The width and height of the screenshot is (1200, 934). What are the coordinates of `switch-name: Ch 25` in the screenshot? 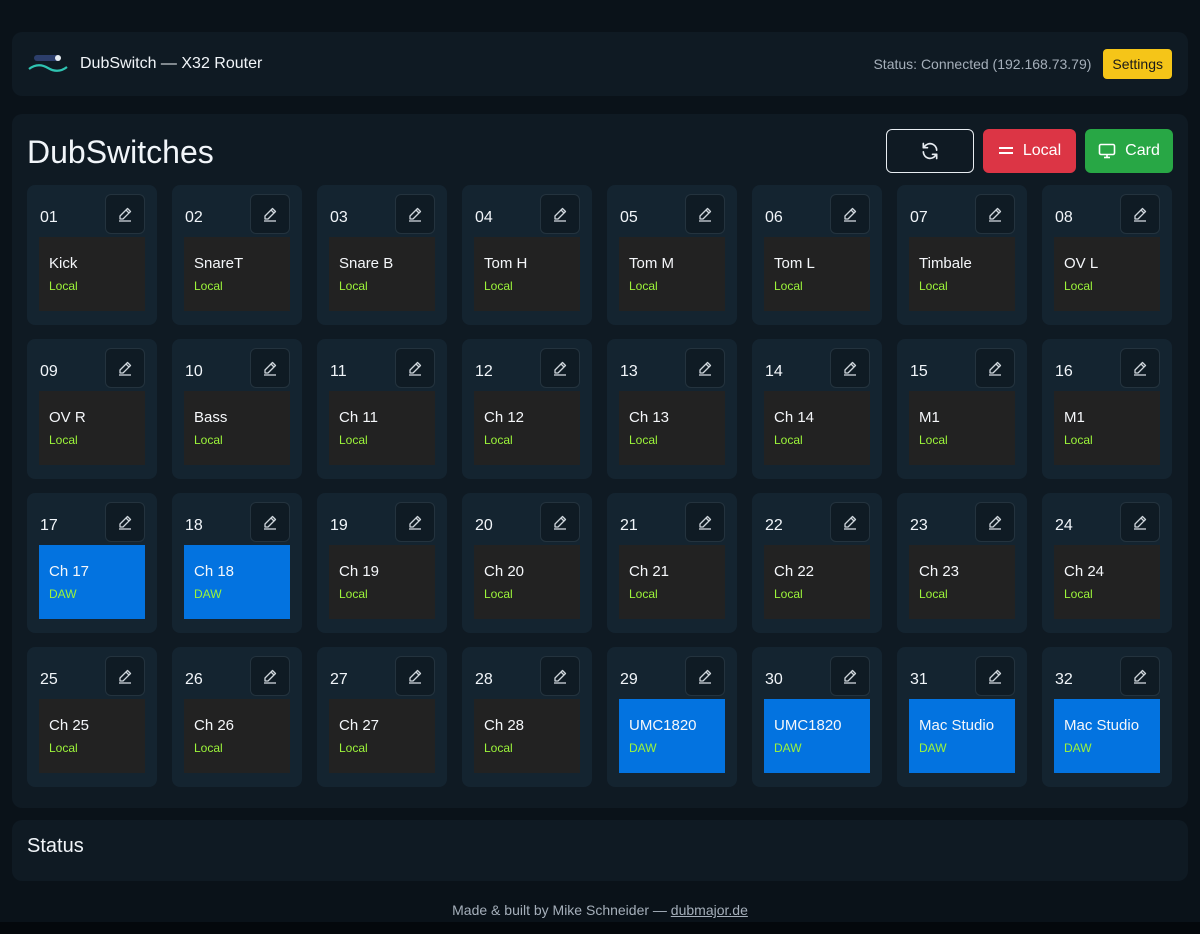 It's located at (69, 725).